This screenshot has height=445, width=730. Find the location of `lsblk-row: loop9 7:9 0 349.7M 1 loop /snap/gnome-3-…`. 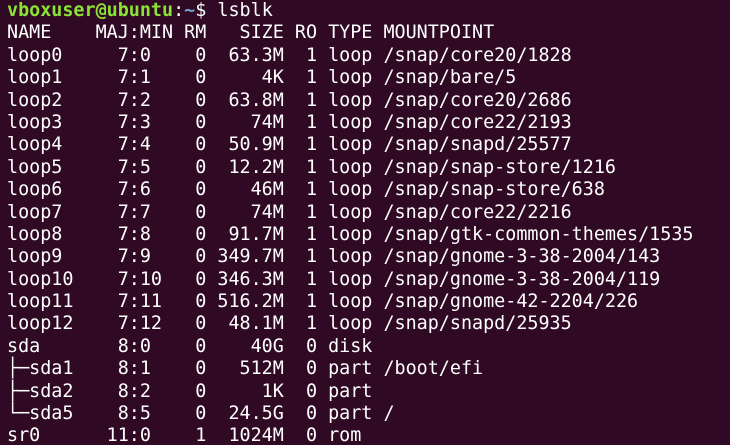

lsblk-row: loop9 7:9 0 349.7M 1 loop /snap/gnome-3-… is located at coordinates (334, 257).